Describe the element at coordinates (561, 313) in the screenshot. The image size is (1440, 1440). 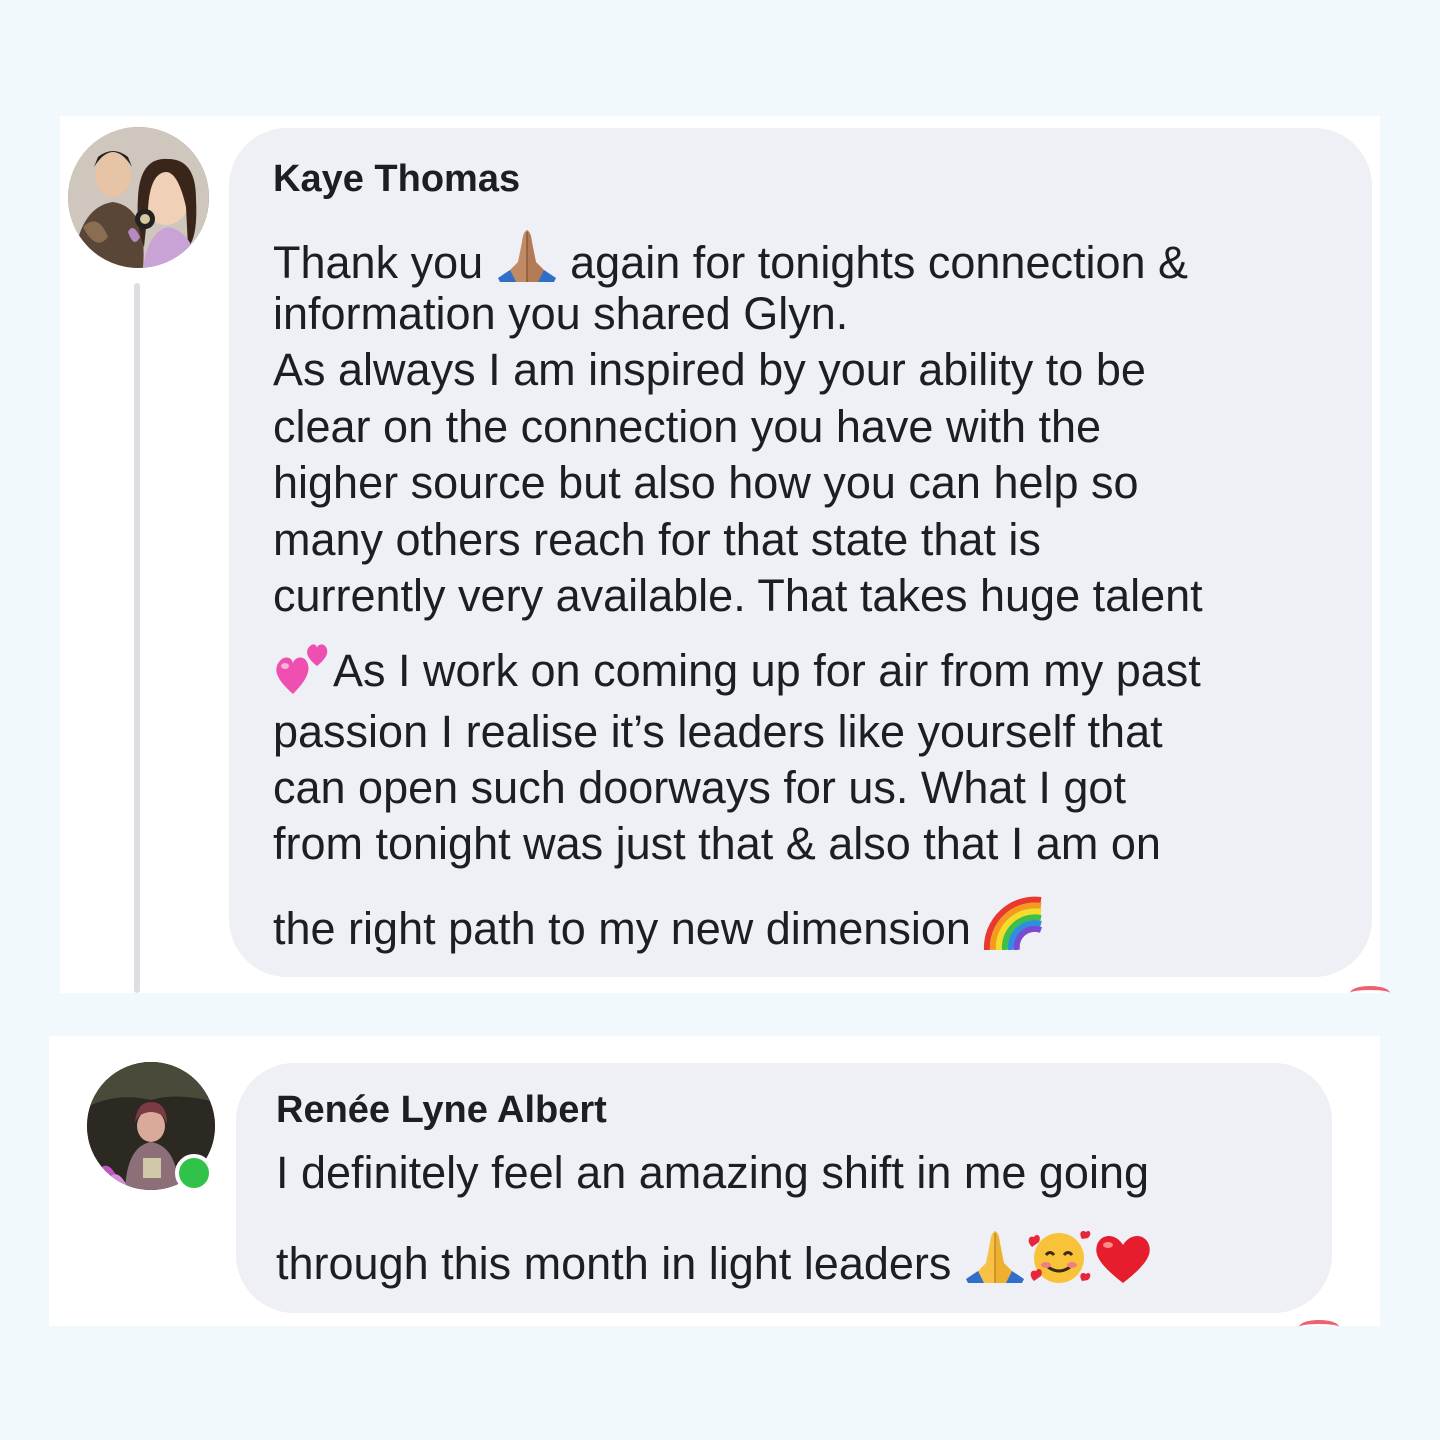
I see `comment-line: information you shared Glyn.` at that location.